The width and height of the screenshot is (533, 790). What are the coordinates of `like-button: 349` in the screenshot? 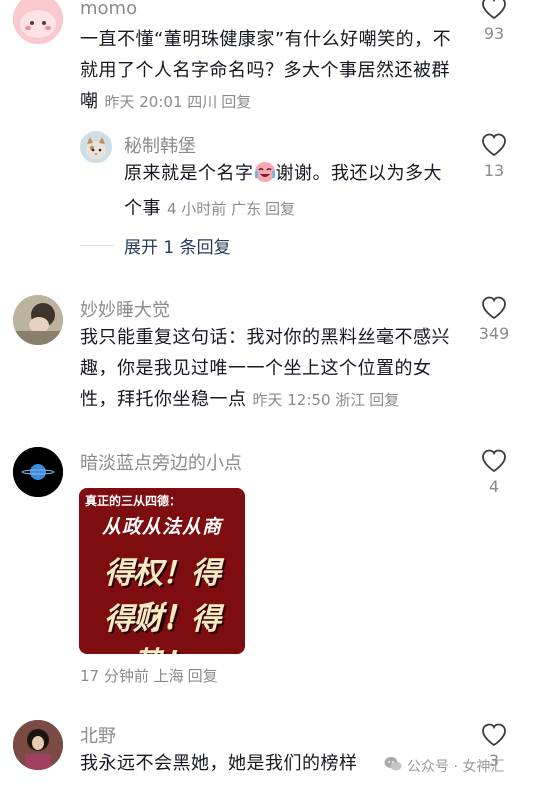 It's located at (494, 319).